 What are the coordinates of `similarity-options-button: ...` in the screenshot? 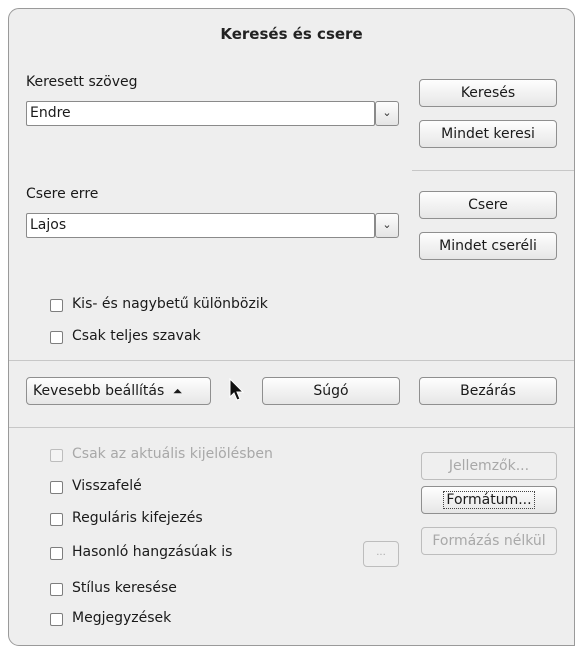 It's located at (381, 554).